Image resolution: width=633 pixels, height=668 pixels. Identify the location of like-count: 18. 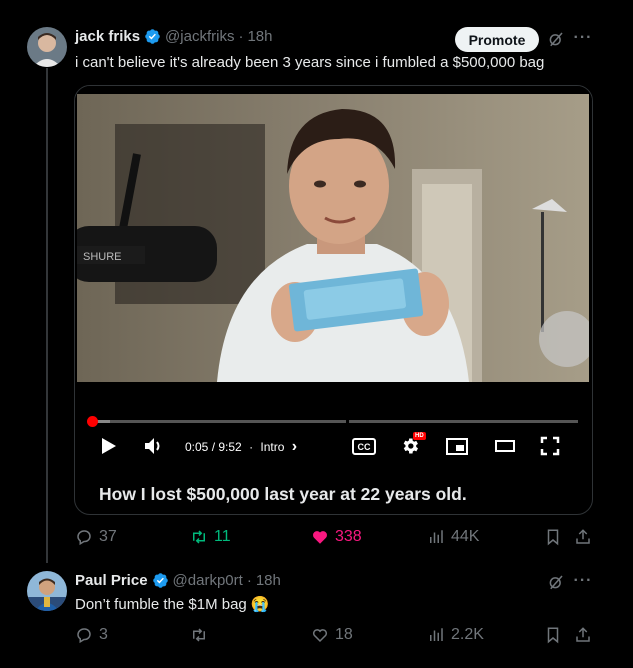
(344, 634).